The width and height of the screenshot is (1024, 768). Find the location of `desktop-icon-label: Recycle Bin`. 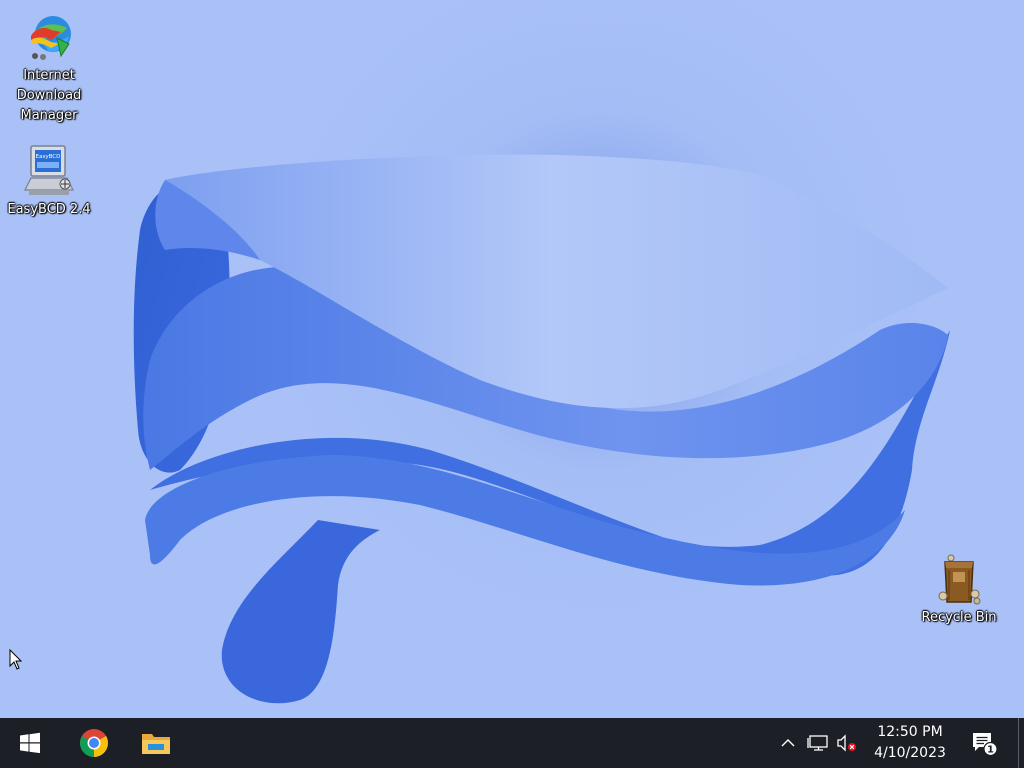

desktop-icon-label: Recycle Bin is located at coordinates (959, 617).